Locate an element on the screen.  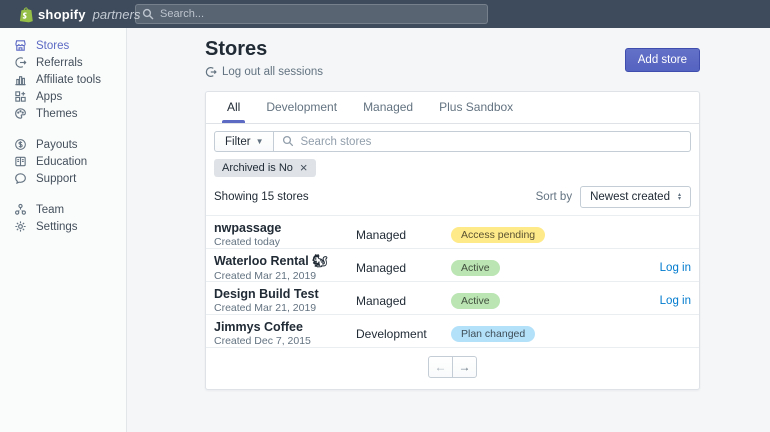
sidebar-item-label: Education is located at coordinates (62, 161).